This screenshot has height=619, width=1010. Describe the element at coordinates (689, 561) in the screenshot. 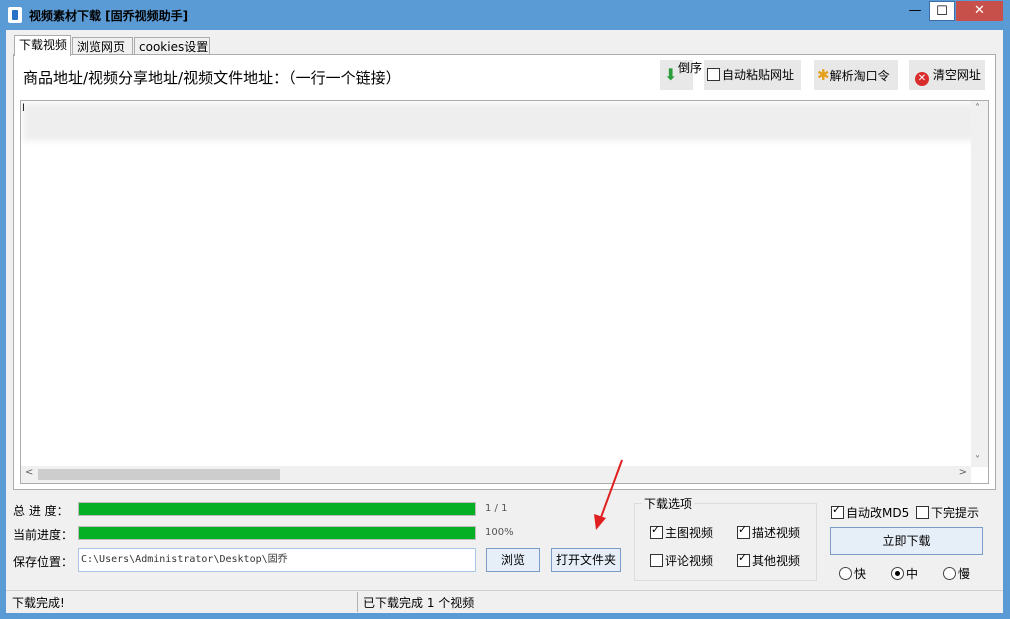

I see `comment-video-label: 评论视频` at that location.